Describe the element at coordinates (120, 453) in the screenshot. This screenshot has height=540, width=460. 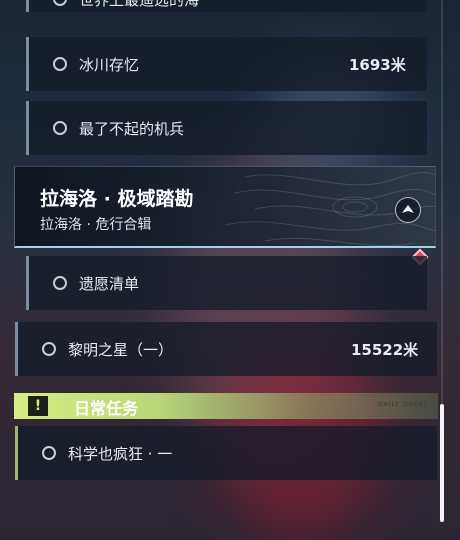
I see `quest-name: 科学也疯狂 · 一` at that location.